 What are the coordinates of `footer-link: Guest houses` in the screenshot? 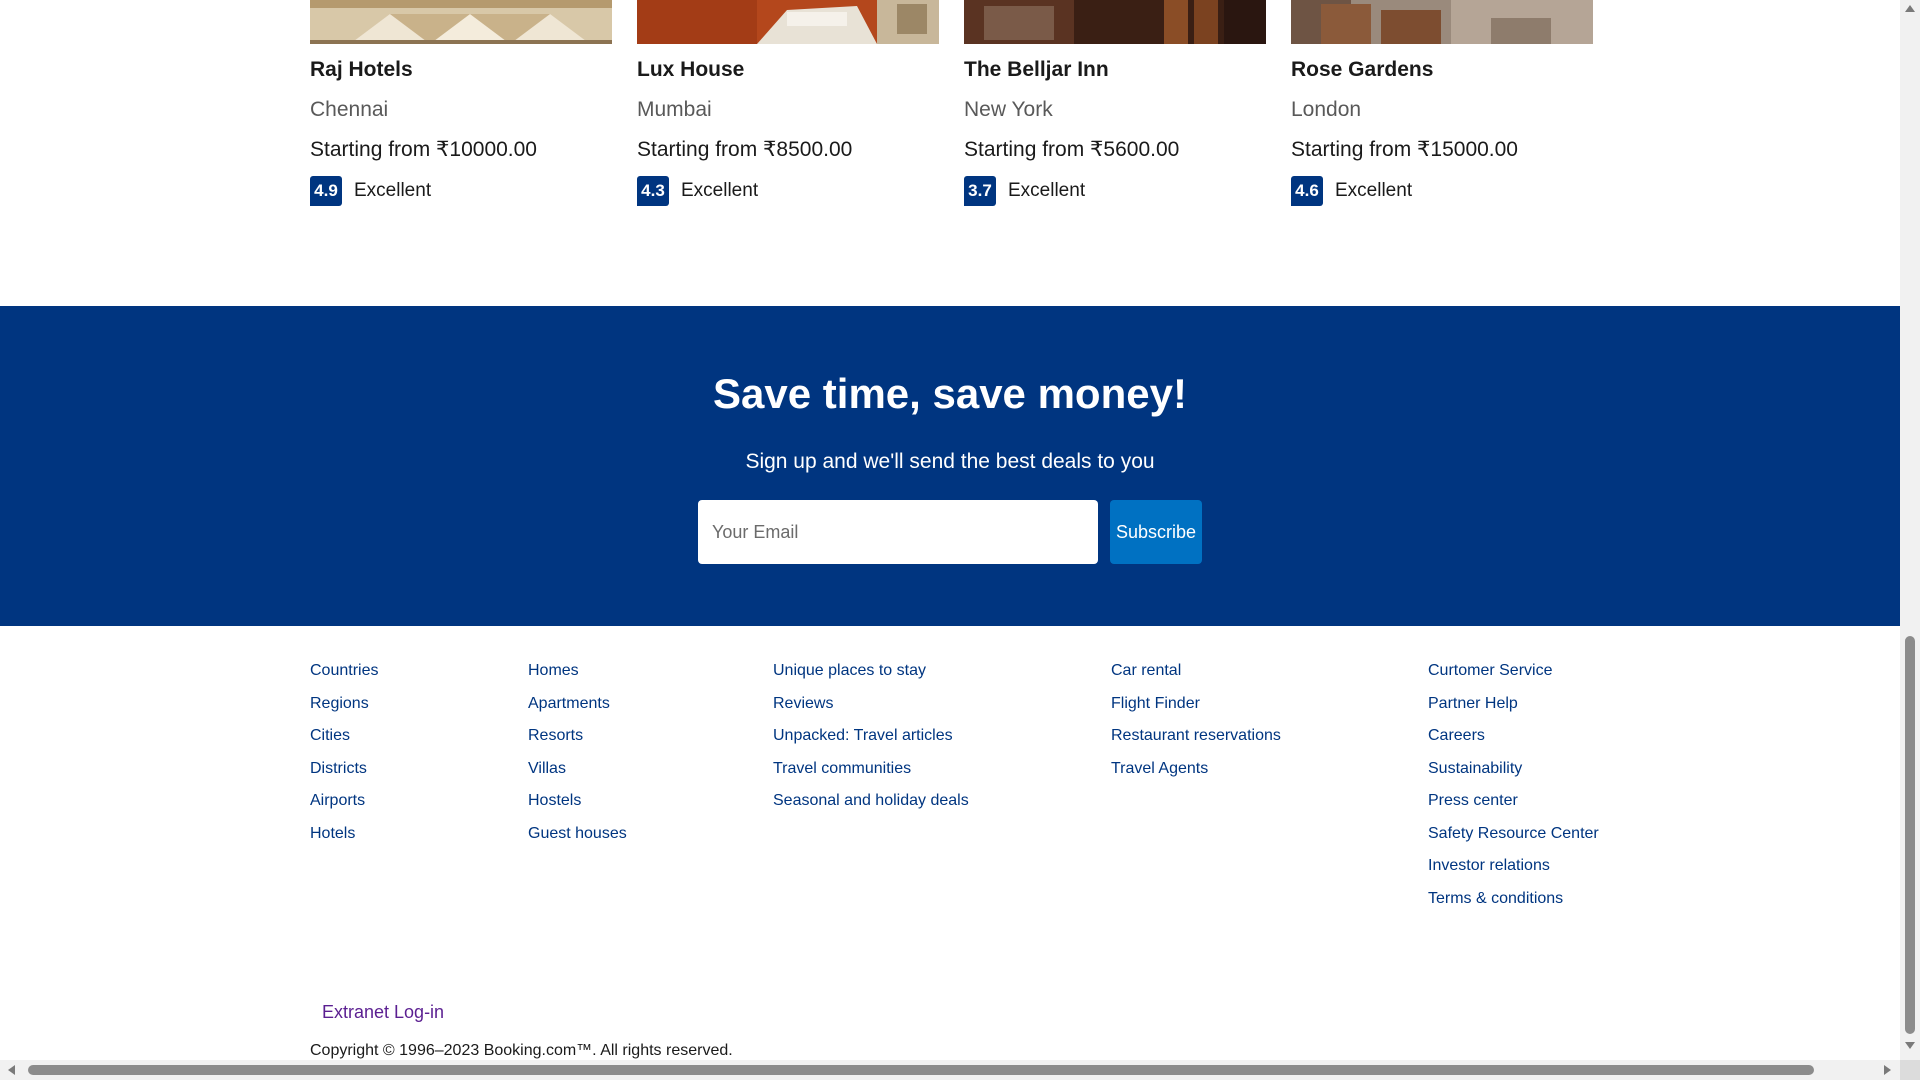 It's located at (577, 841).